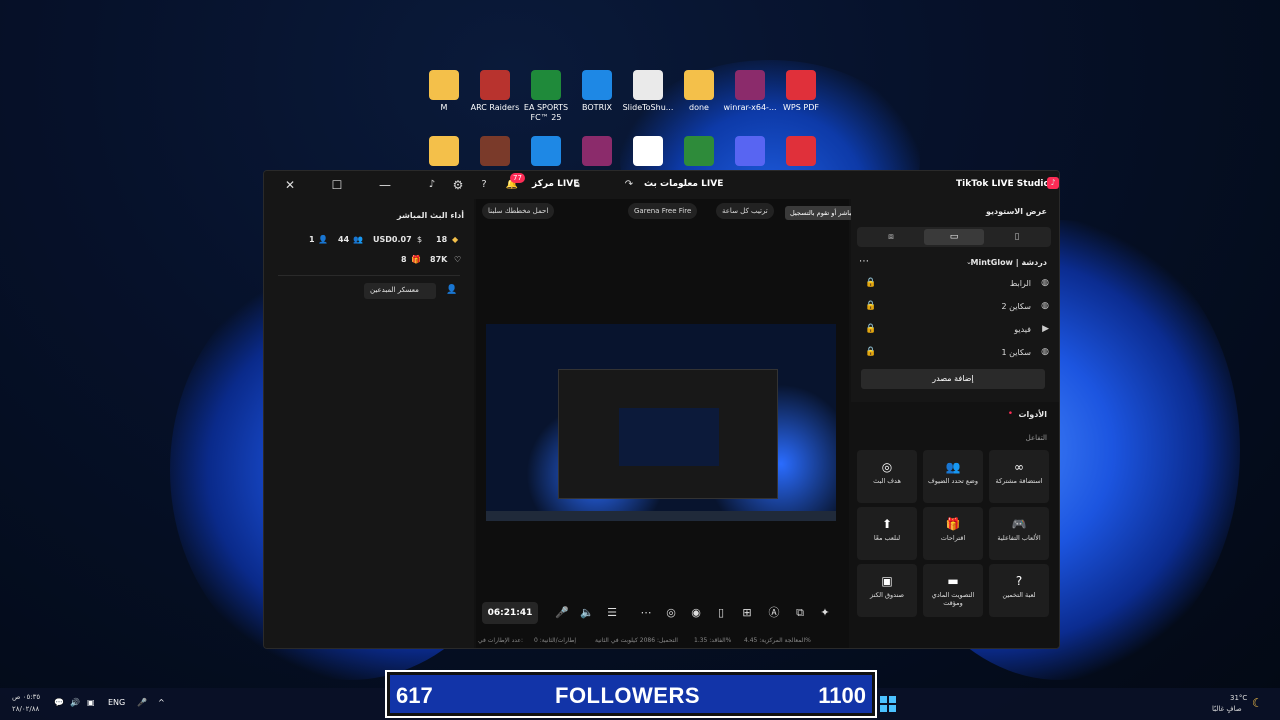 The width and height of the screenshot is (1280, 720). What do you see at coordinates (587, 613) in the screenshot?
I see `speaker-icon: 🔈` at bounding box center [587, 613].